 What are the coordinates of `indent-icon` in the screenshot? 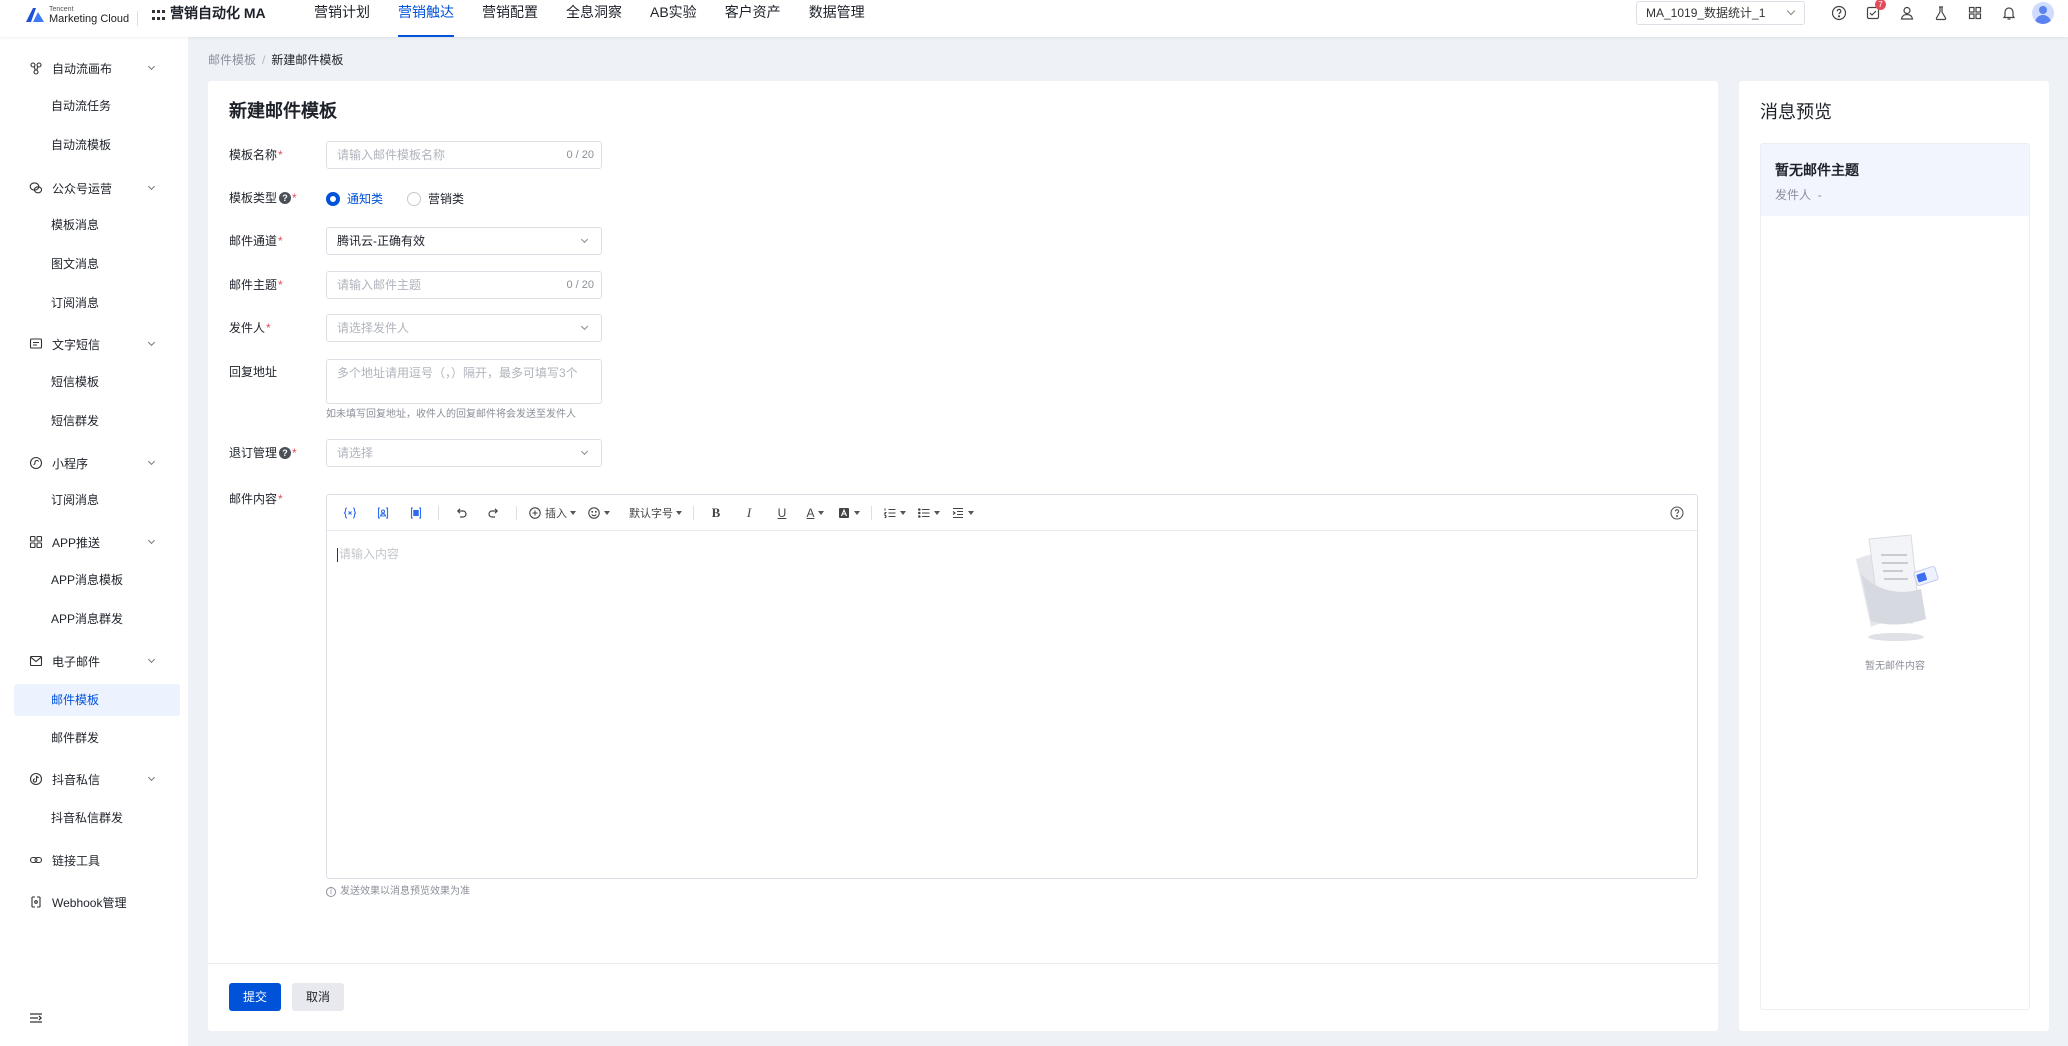 It's located at (962, 513).